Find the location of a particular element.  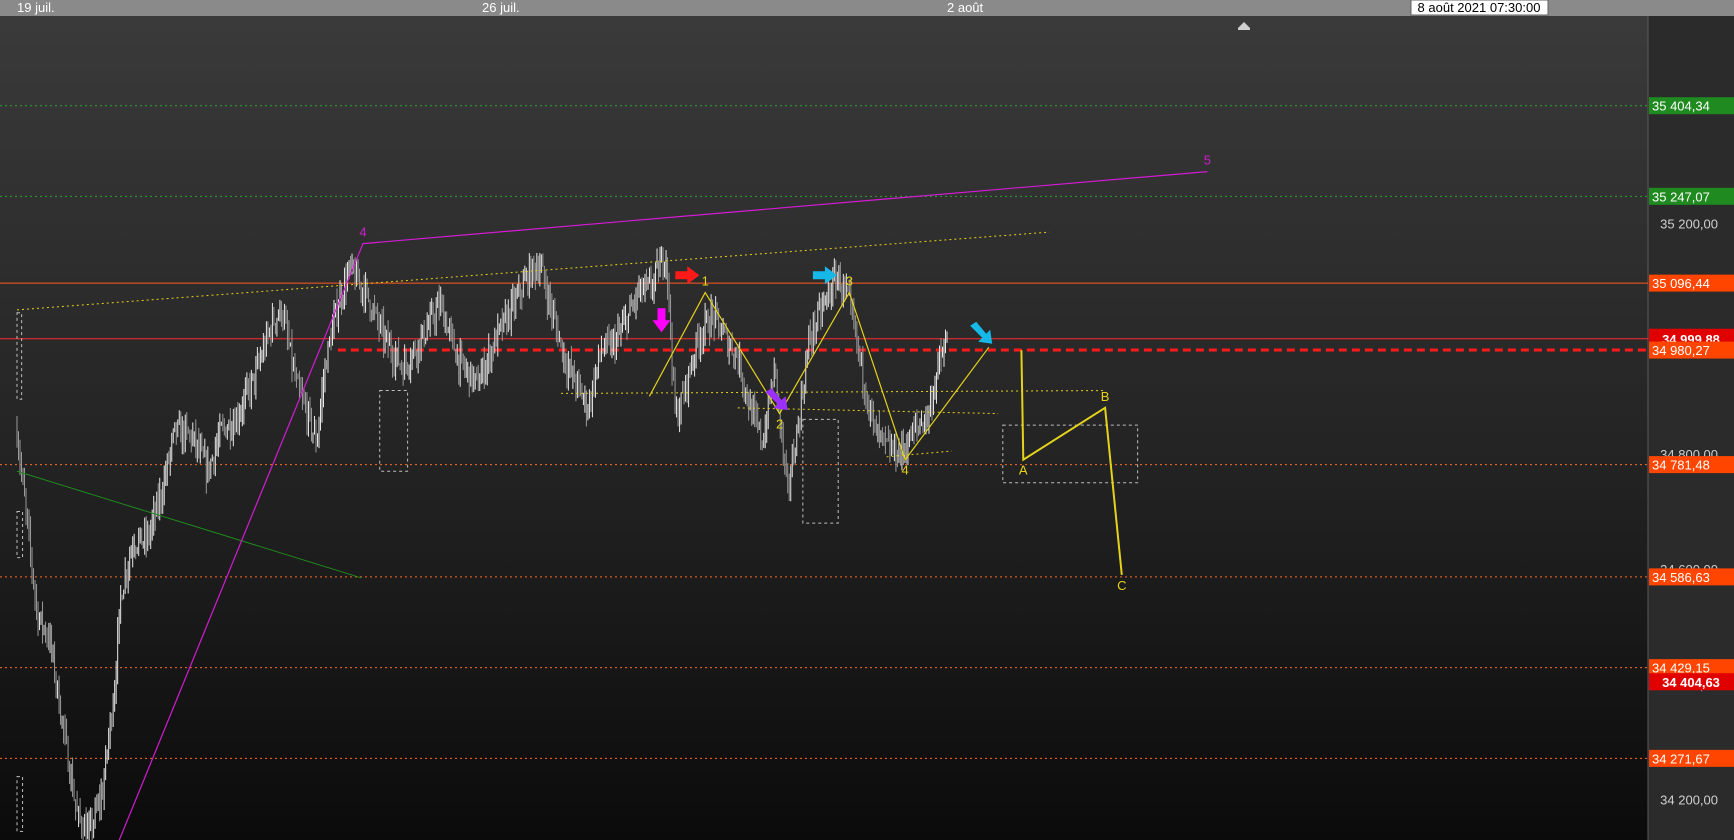

yellow-impulse-label-3: 4 is located at coordinates (905, 470).